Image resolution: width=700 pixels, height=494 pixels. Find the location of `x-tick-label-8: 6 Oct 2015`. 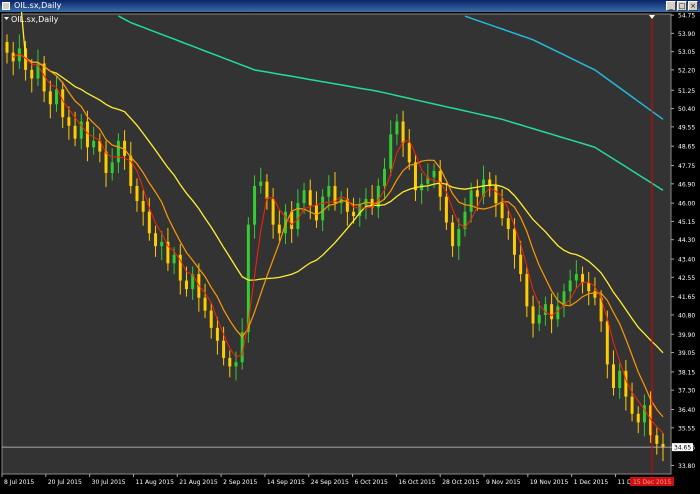

x-tick-label-8: 6 Oct 2015 is located at coordinates (371, 482).